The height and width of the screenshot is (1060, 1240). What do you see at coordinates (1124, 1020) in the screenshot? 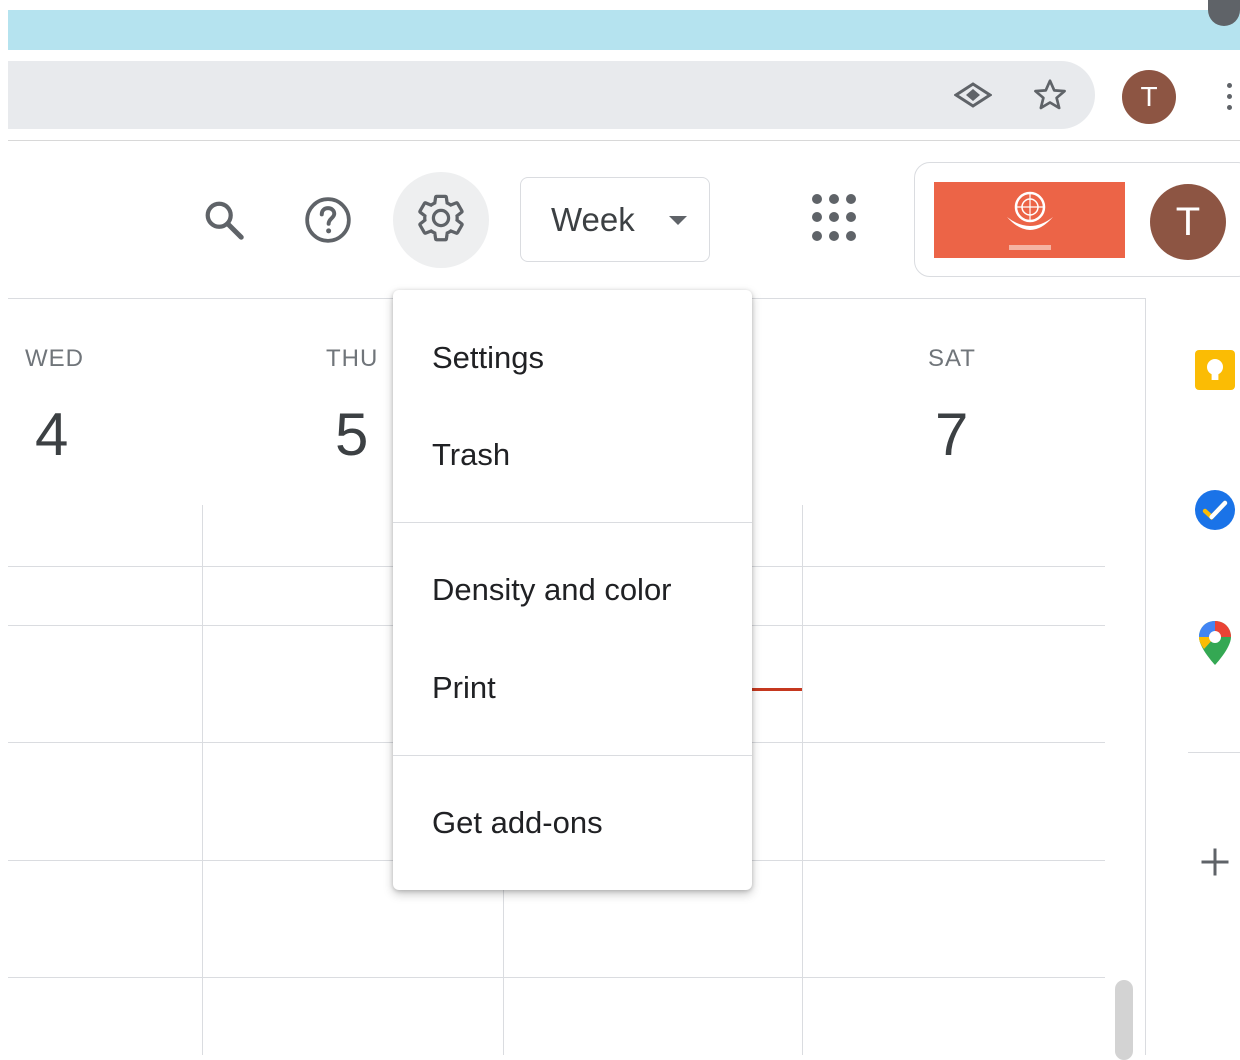
I see `scrollbar` at bounding box center [1124, 1020].